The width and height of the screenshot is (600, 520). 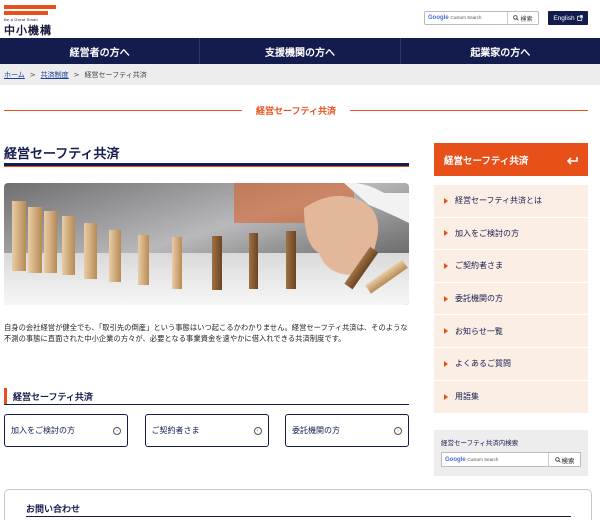 I want to click on breadcrumb-current: 経営セーフティ共済, so click(x=115, y=74).